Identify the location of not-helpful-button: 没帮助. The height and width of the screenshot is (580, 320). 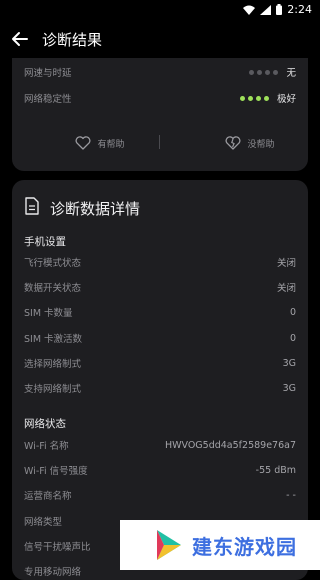
(249, 143).